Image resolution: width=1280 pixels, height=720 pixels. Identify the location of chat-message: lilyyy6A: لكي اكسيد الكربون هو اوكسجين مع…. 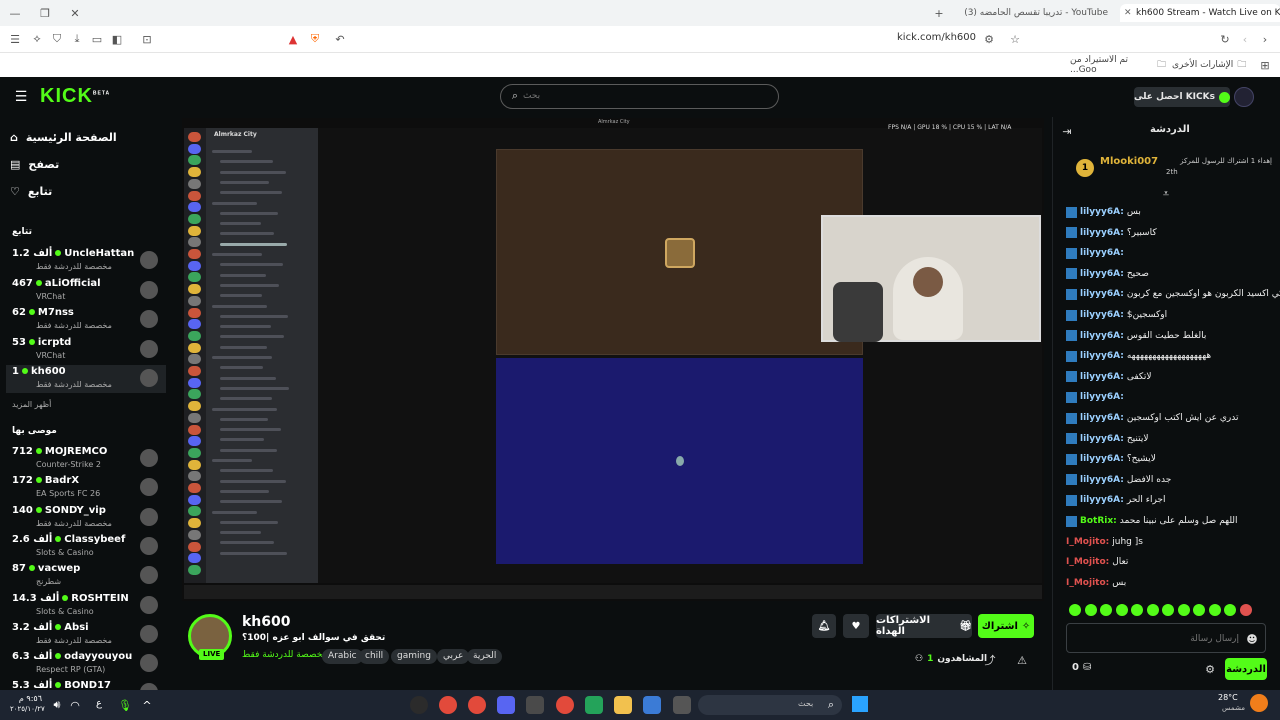
(1173, 294).